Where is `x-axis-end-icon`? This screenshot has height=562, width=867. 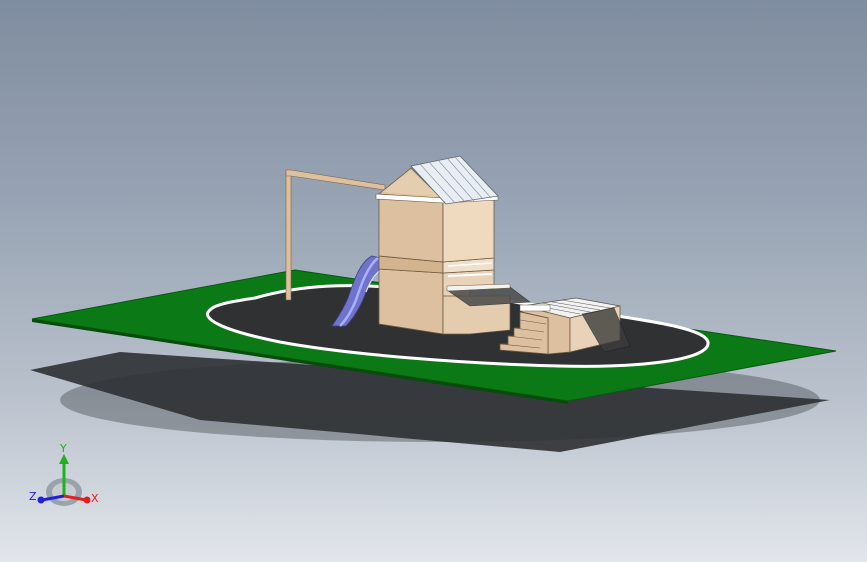 x-axis-end-icon is located at coordinates (87, 500).